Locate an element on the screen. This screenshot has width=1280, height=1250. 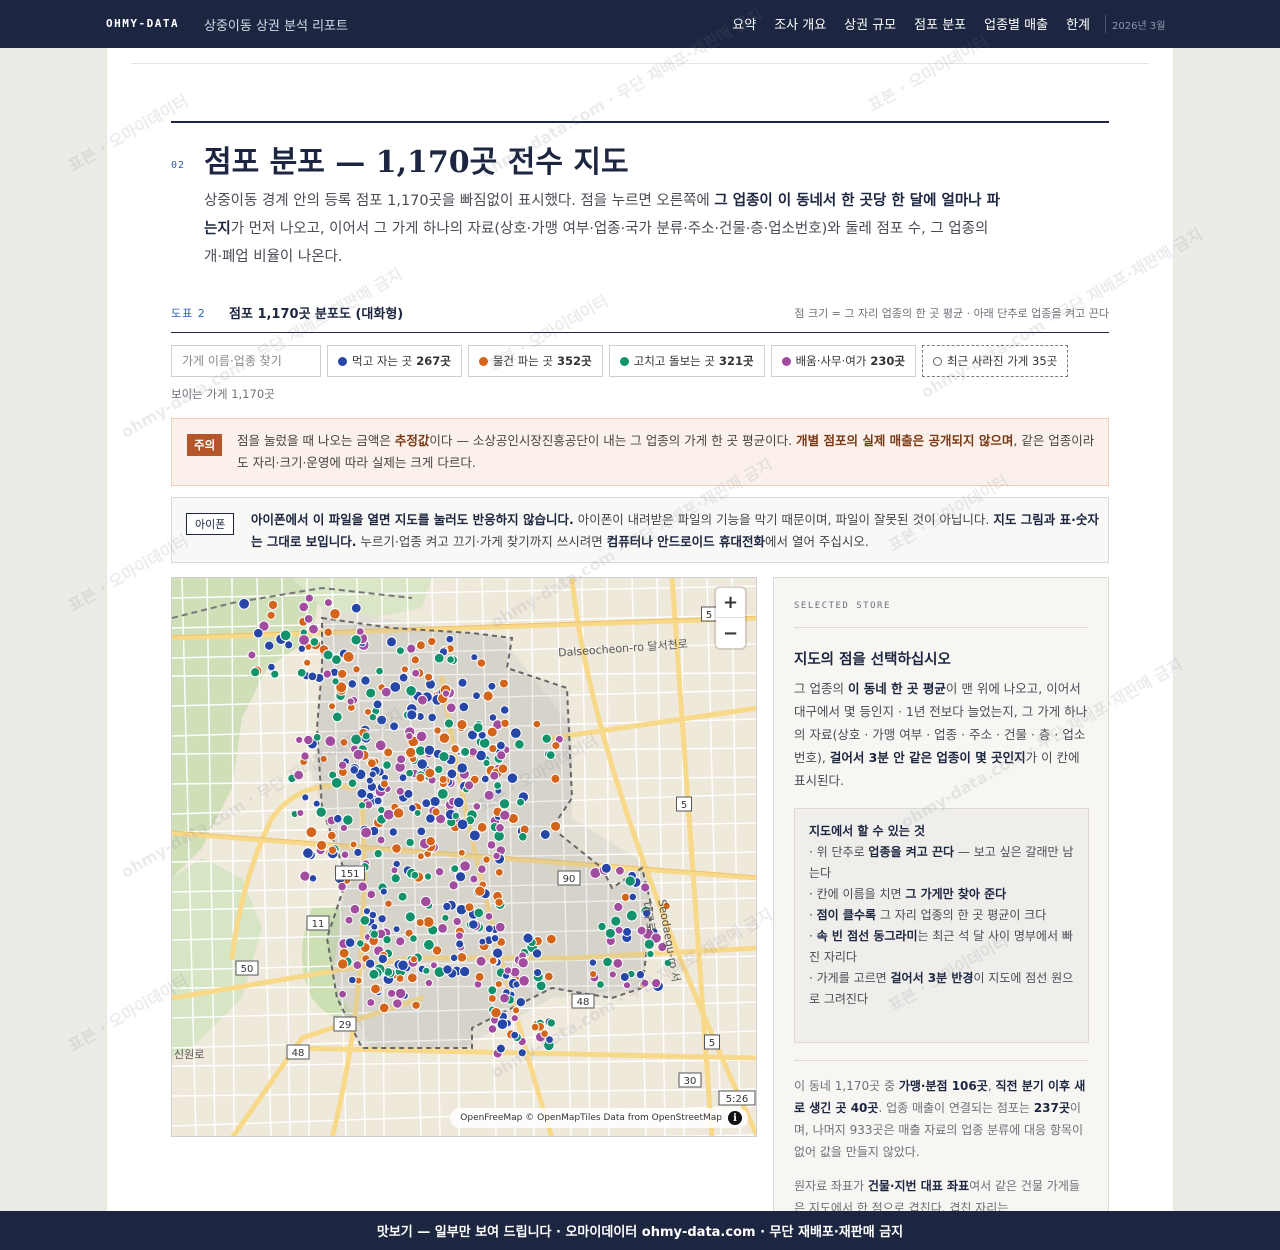
nav-link-sales: 업종별 매출 is located at coordinates (1016, 23).